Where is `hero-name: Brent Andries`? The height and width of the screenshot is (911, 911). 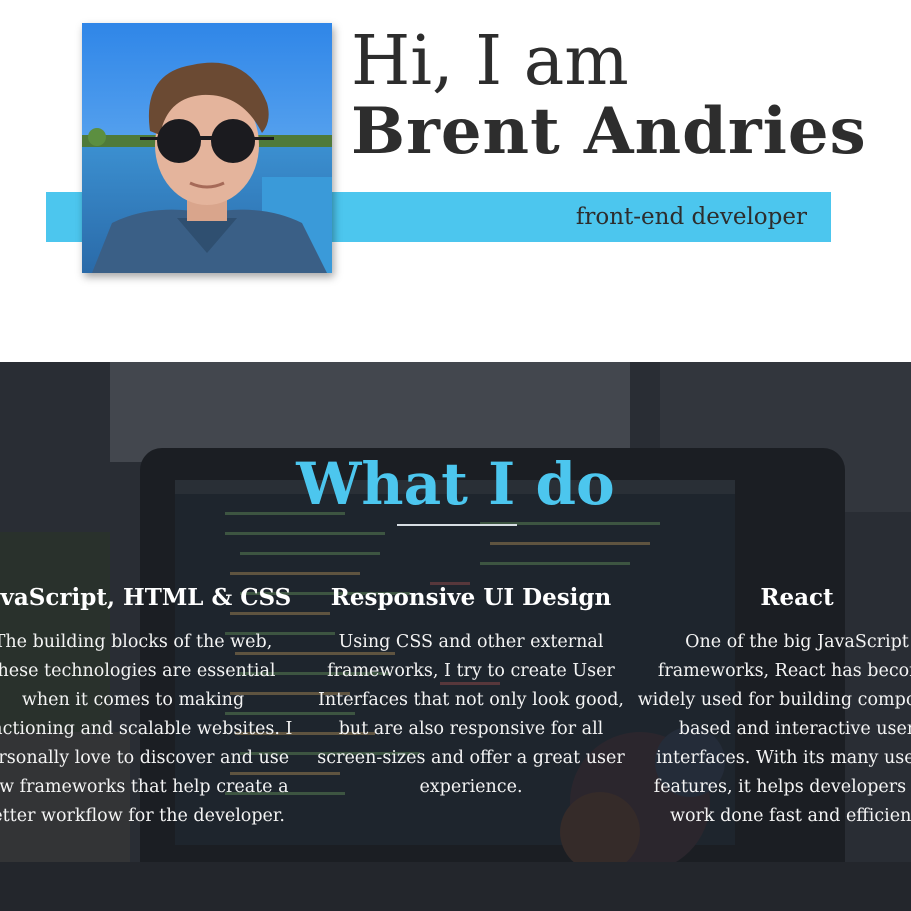 hero-name: Brent Andries is located at coordinates (609, 131).